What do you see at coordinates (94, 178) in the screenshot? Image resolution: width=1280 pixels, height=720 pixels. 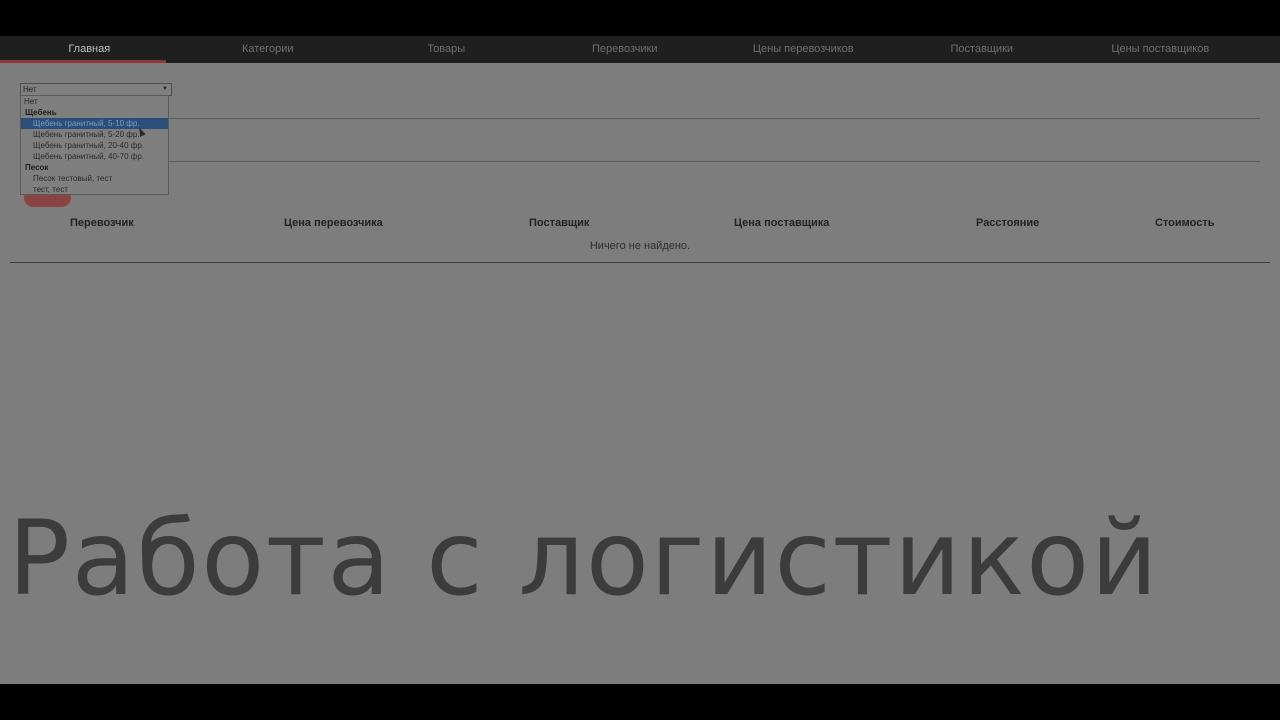 I see `select-option: Песок тестовый, тест` at bounding box center [94, 178].